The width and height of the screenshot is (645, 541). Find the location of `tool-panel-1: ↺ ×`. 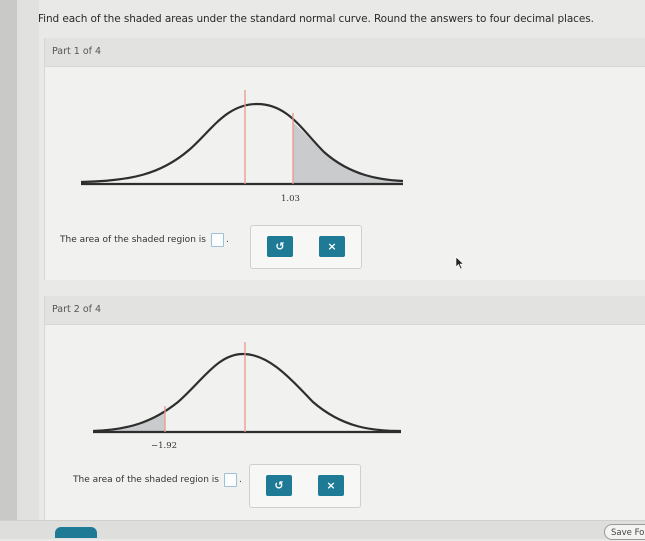

tool-panel-1: ↺ × is located at coordinates (306, 247).